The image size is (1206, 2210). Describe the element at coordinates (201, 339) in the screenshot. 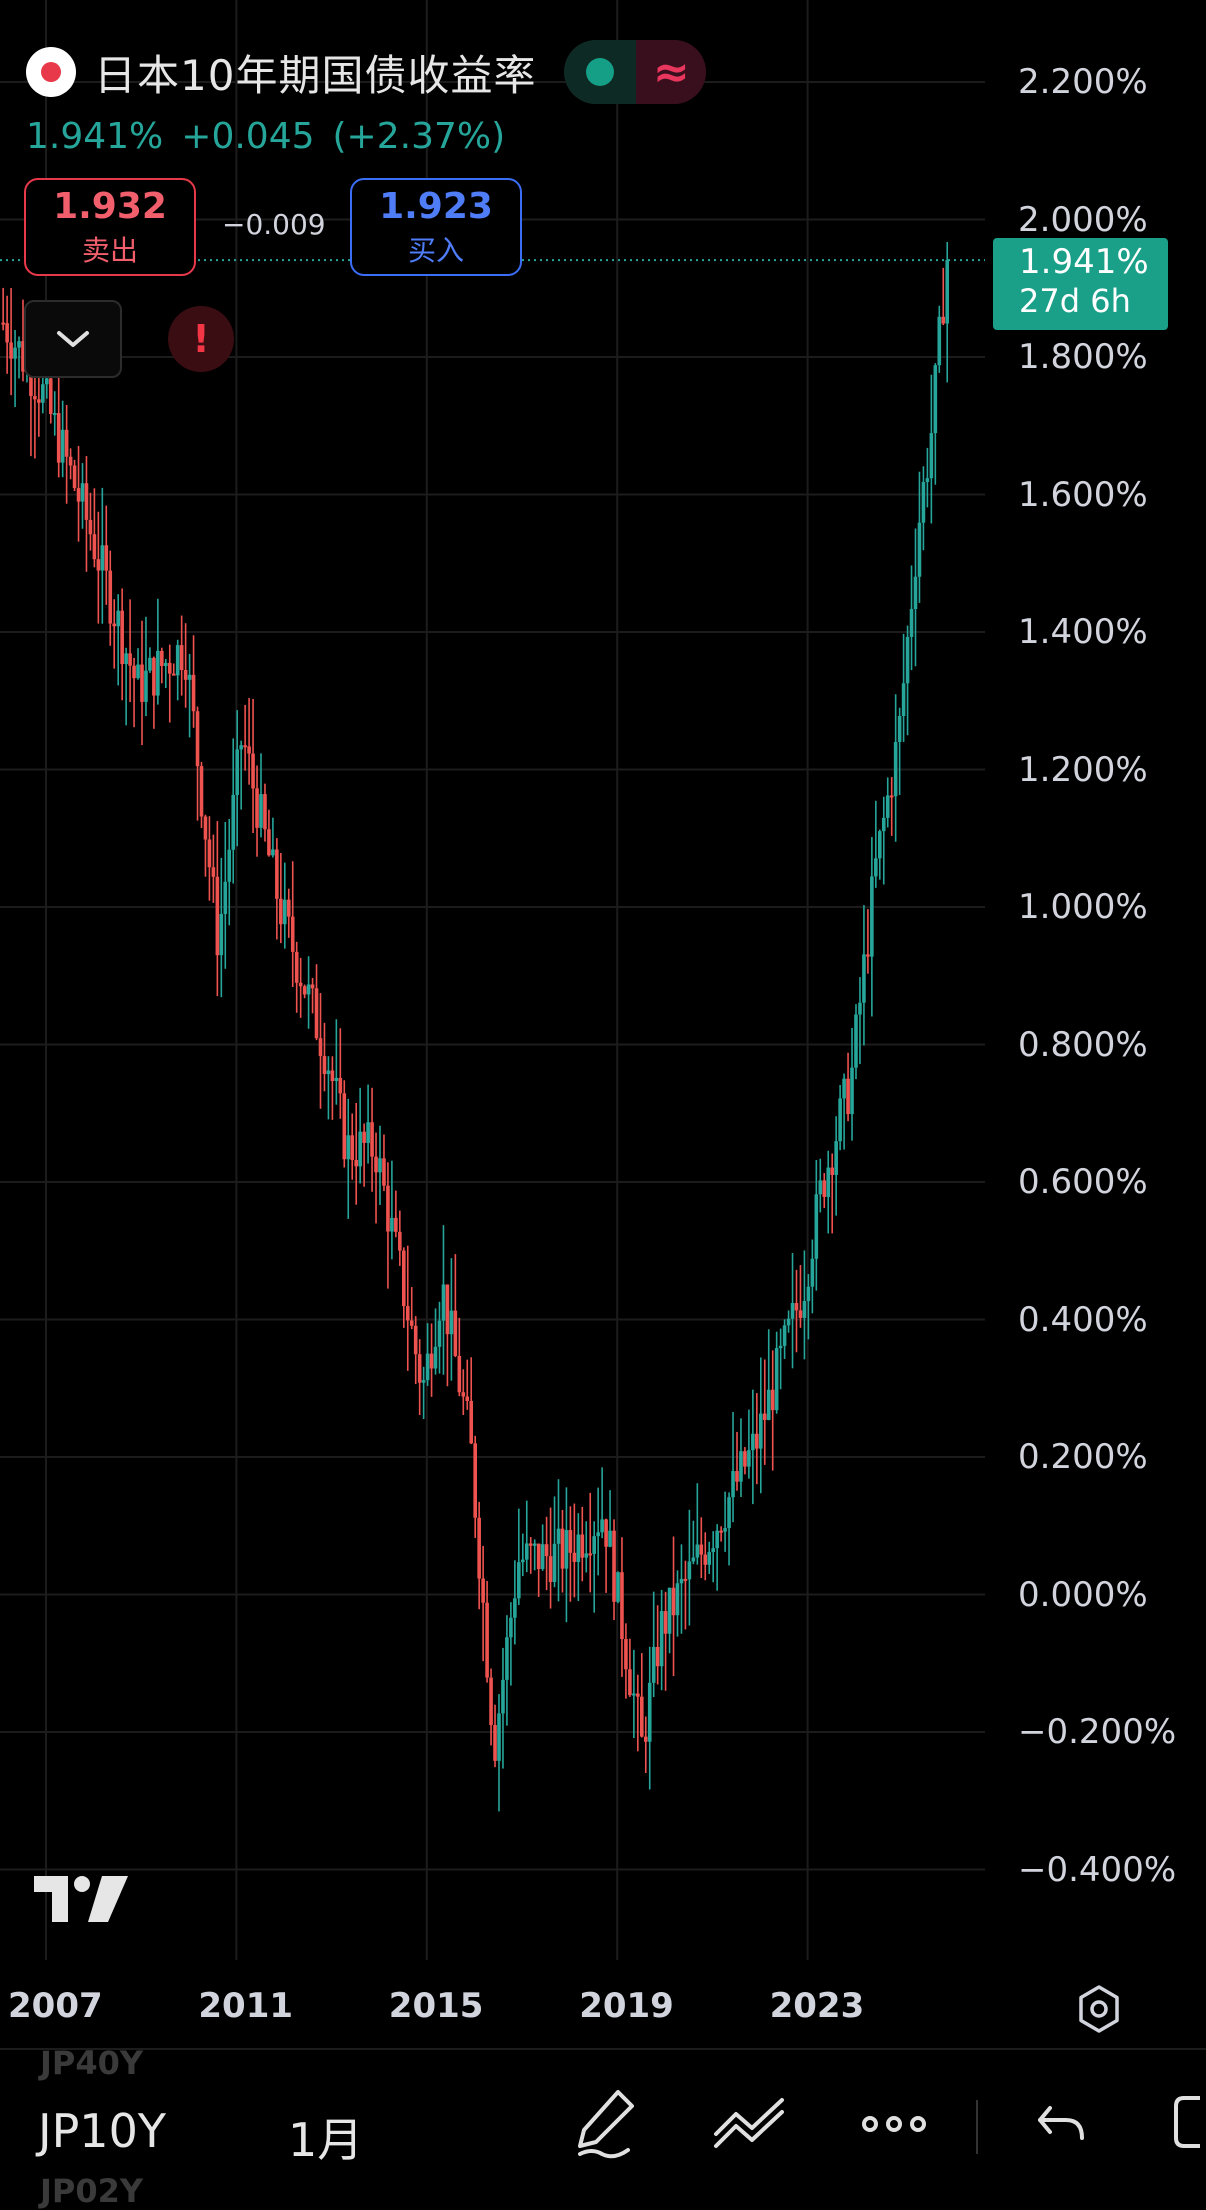

I see `alert-icon: !` at that location.